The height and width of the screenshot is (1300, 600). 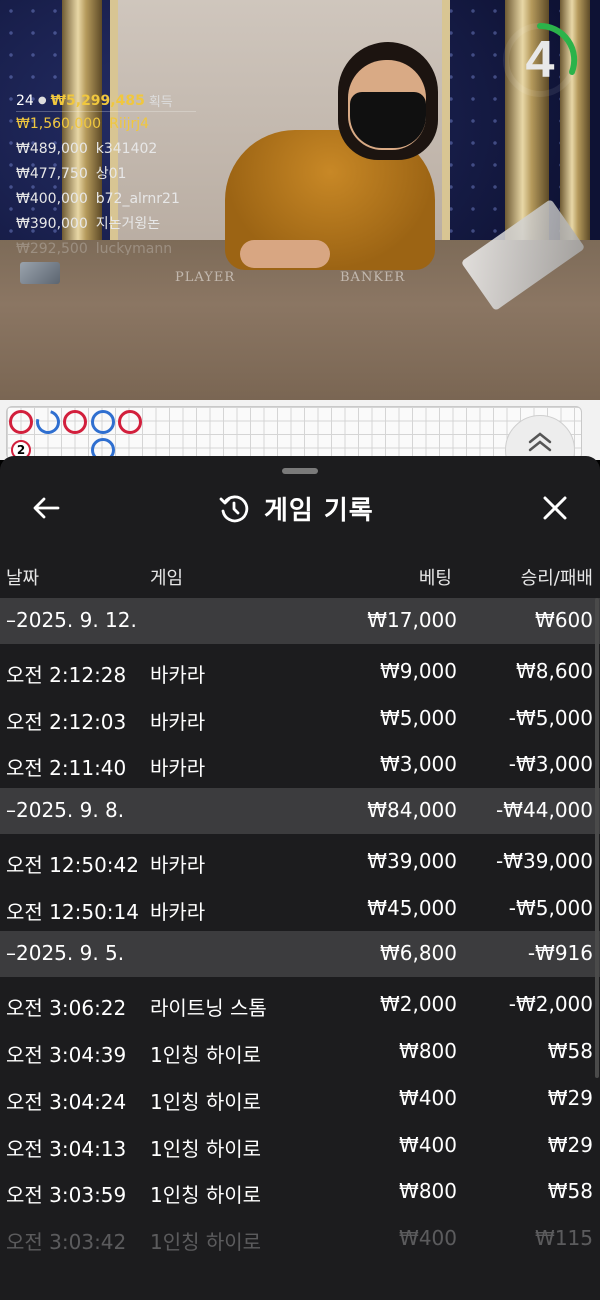 I want to click on bet-timer: 4, so click(x=540, y=60).